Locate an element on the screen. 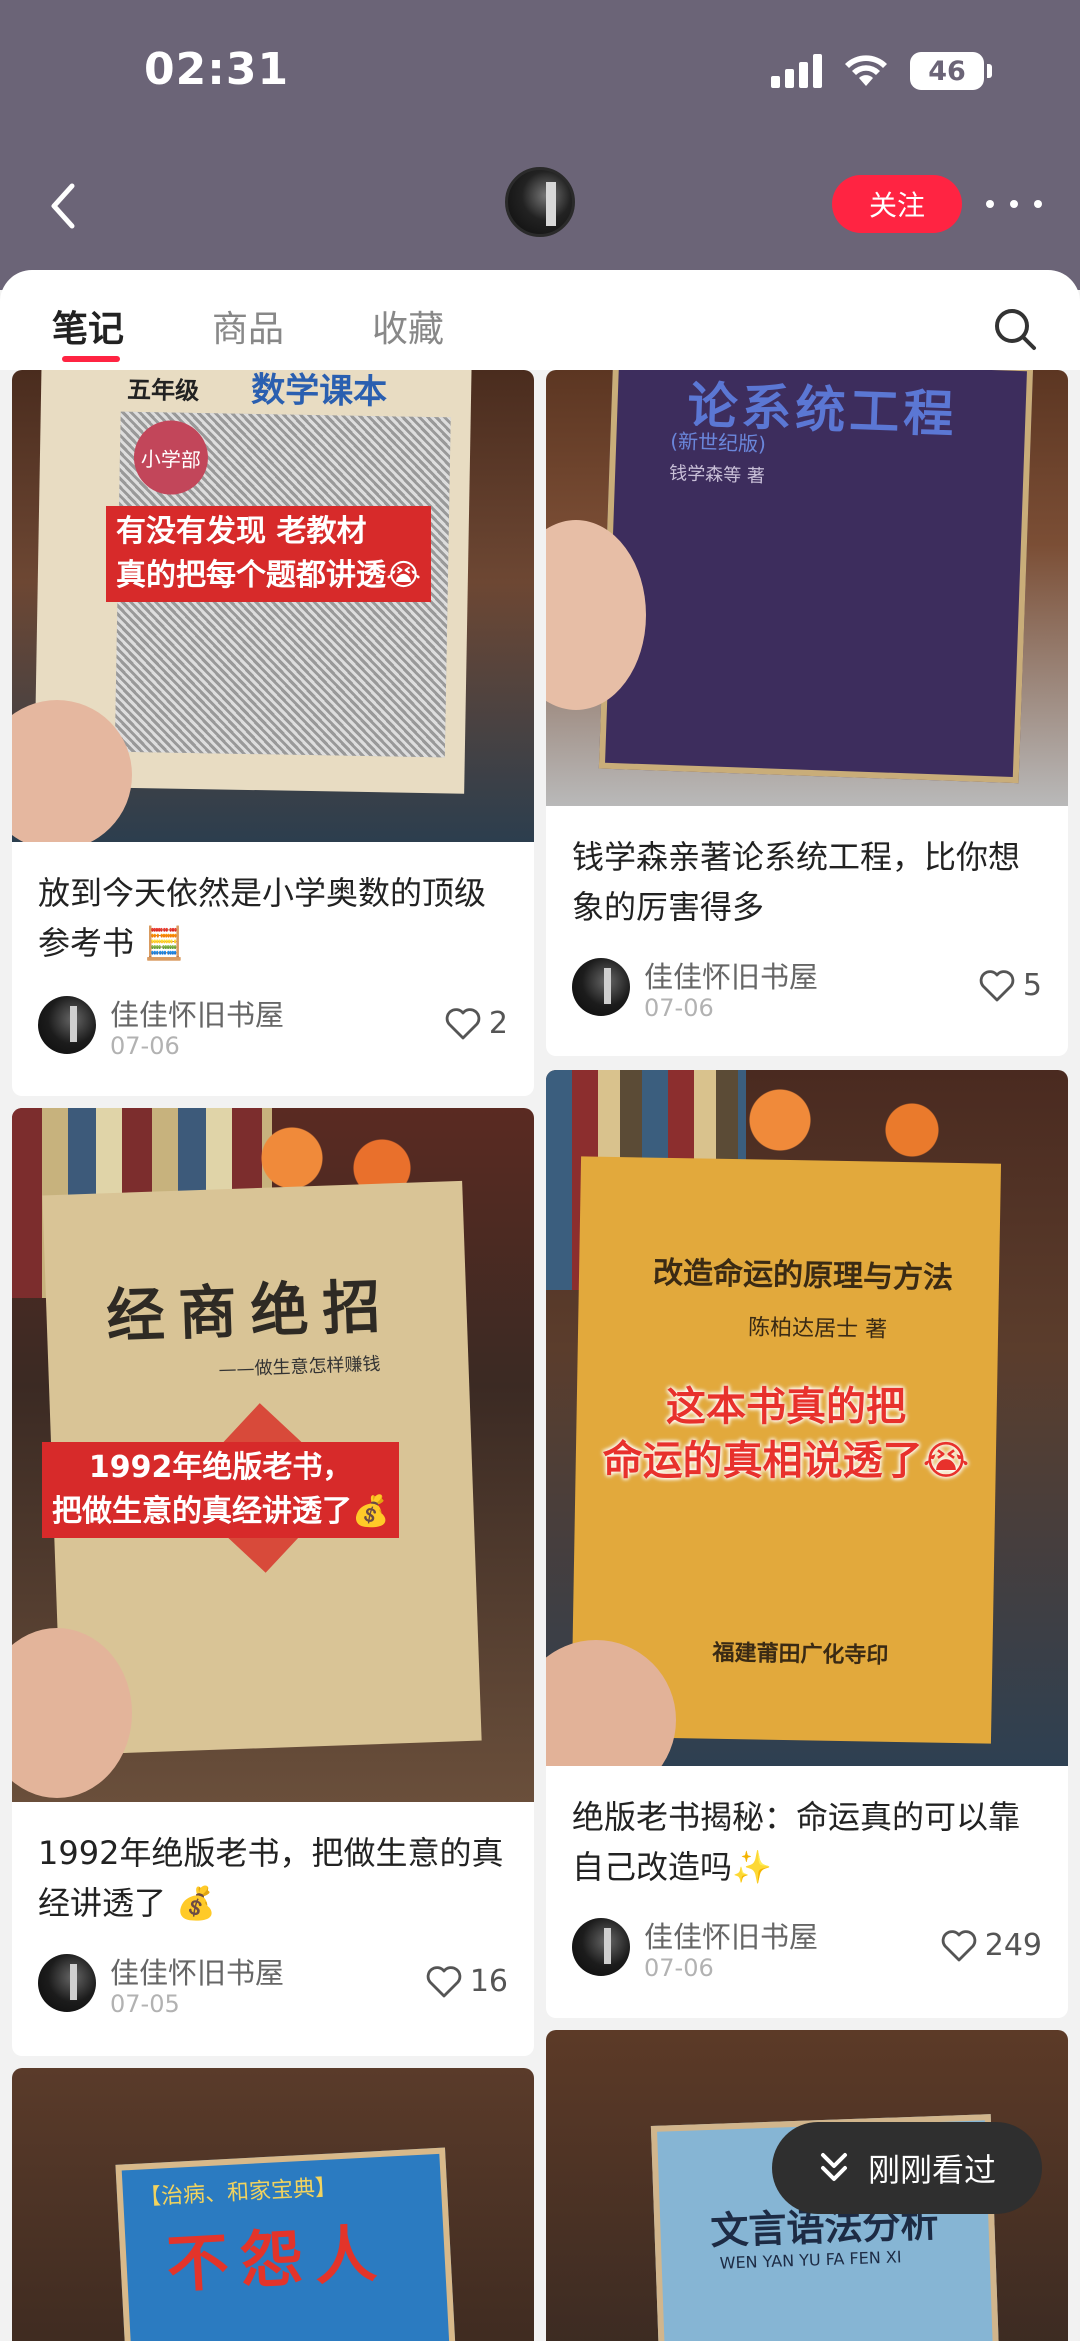 Image resolution: width=1080 pixels, height=2341 pixels. active-tab-indicator is located at coordinates (91, 359).